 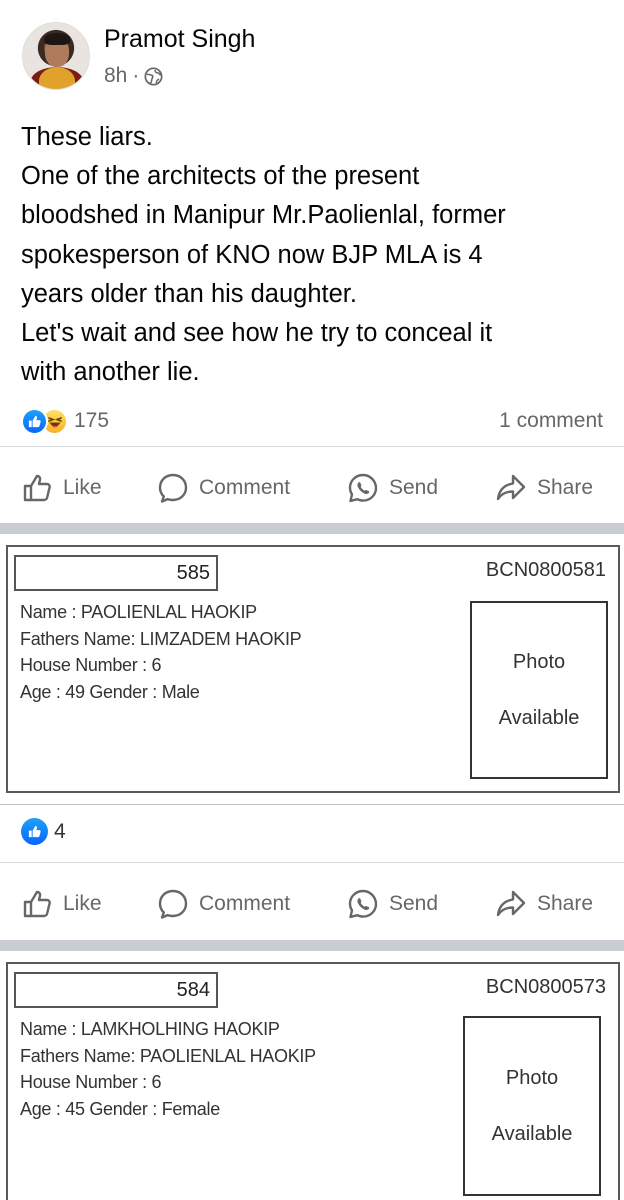 What do you see at coordinates (161, 638) in the screenshot?
I see `voter-father-name: Fathers Name: LIMZADEM HAOKIP` at bounding box center [161, 638].